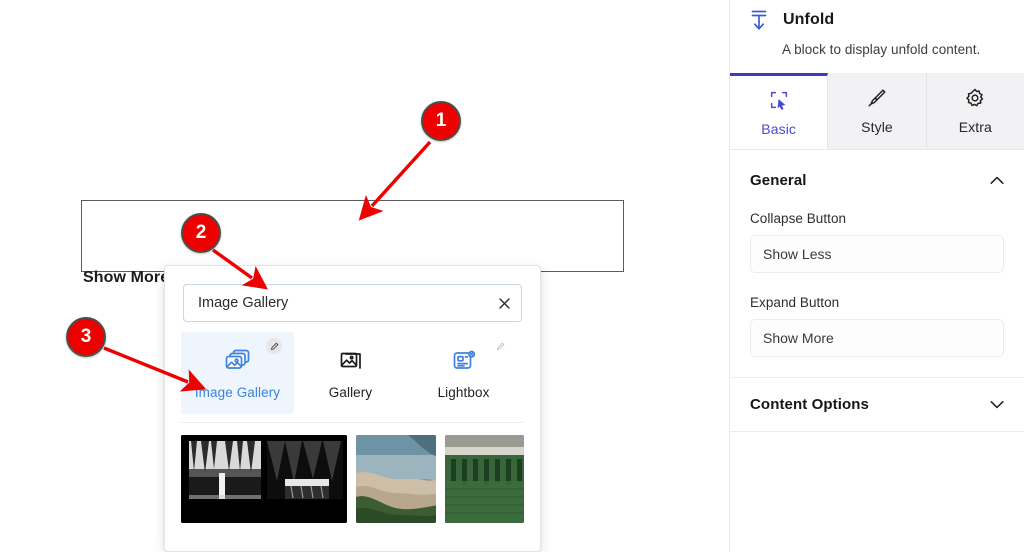  I want to click on section-content-options: Content Options, so click(877, 405).